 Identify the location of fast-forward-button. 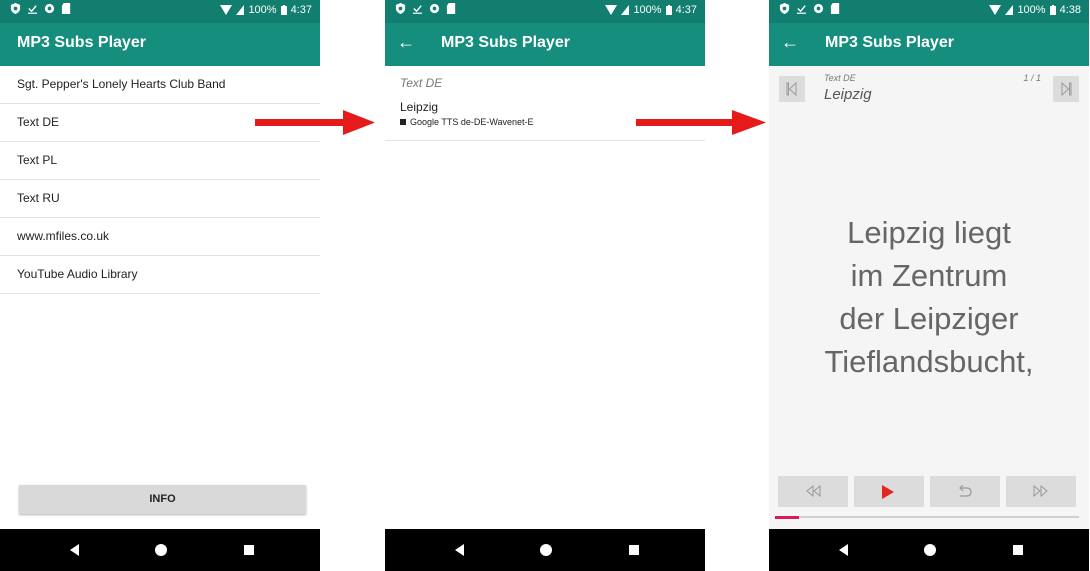
(1041, 491).